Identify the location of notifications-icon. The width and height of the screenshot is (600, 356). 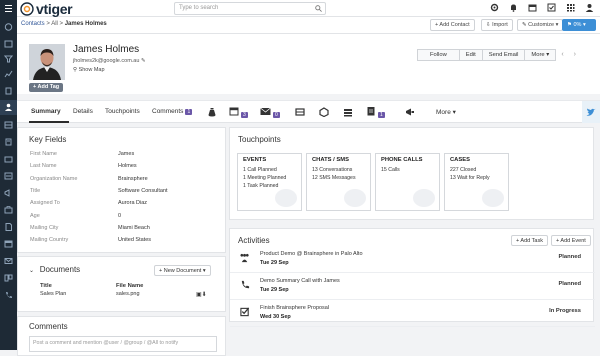
(513, 7).